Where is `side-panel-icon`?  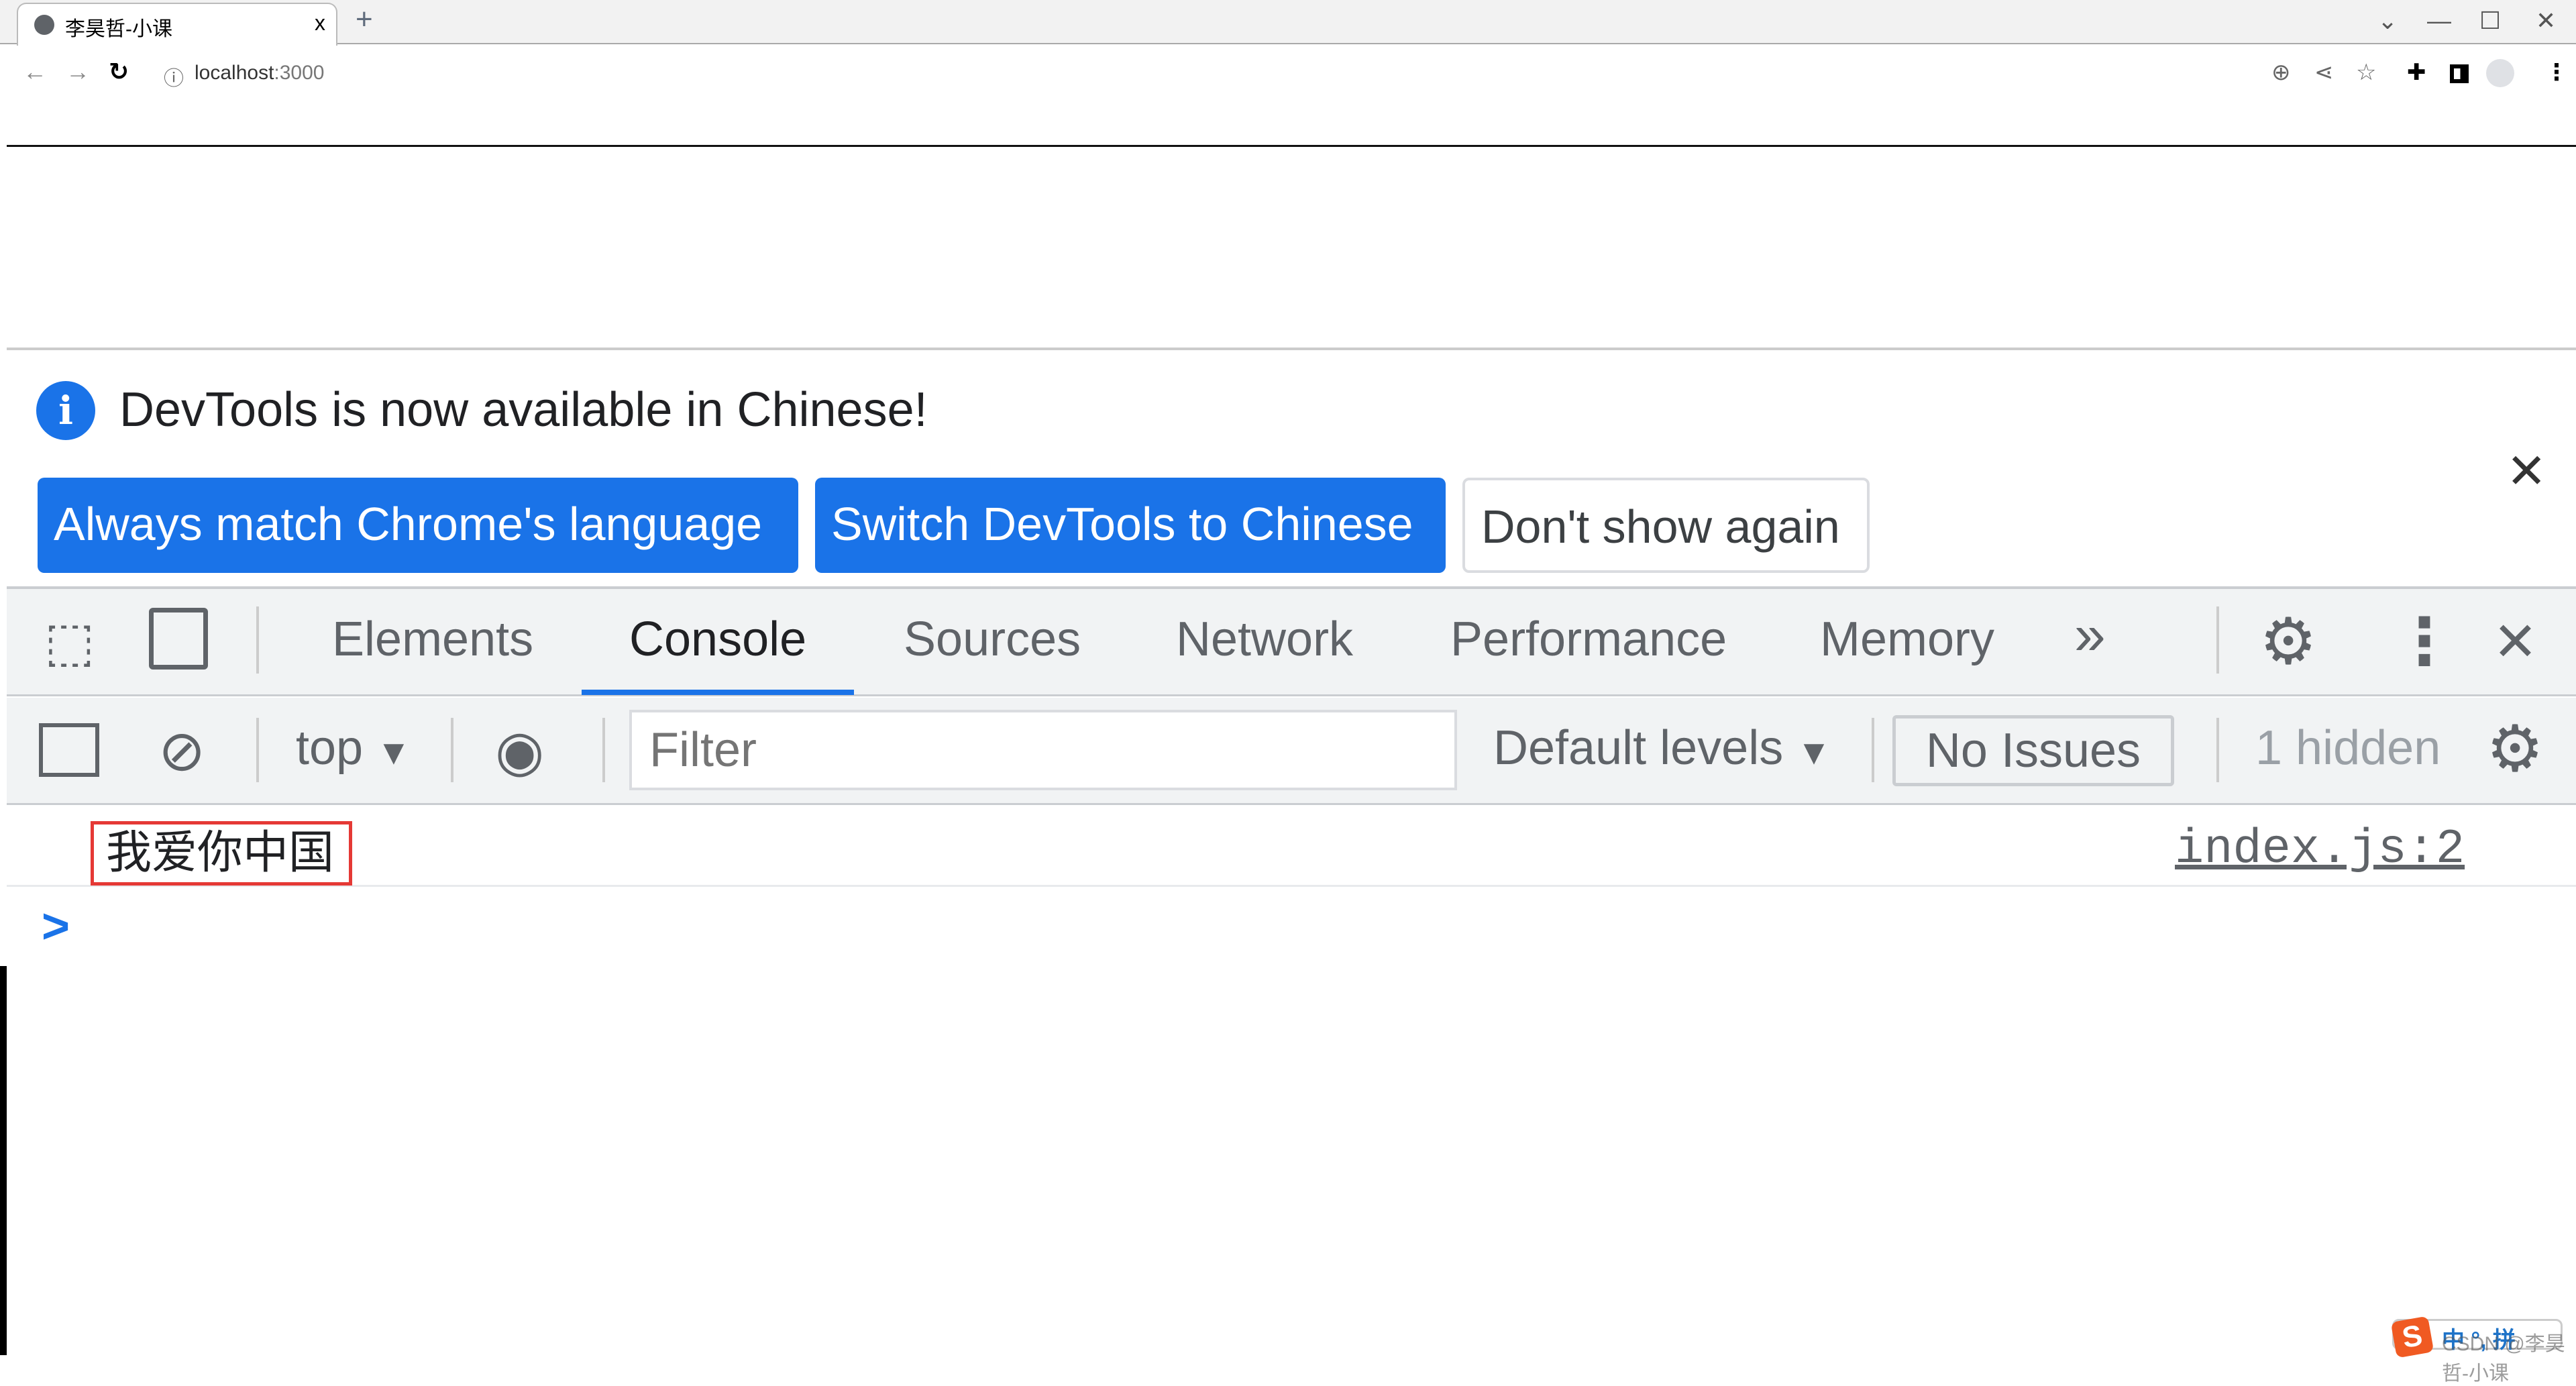
side-panel-icon is located at coordinates (2459, 73).